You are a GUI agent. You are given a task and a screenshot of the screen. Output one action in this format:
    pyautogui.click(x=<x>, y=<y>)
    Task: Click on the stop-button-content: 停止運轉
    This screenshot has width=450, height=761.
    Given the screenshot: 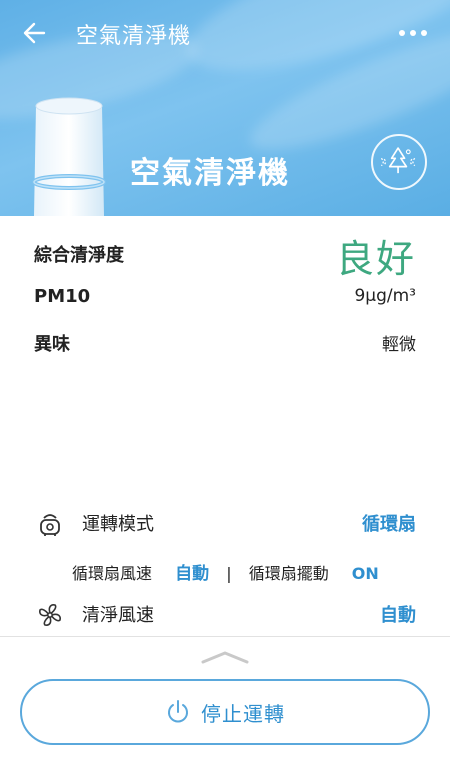 What is the action you would take?
    pyautogui.click(x=225, y=712)
    